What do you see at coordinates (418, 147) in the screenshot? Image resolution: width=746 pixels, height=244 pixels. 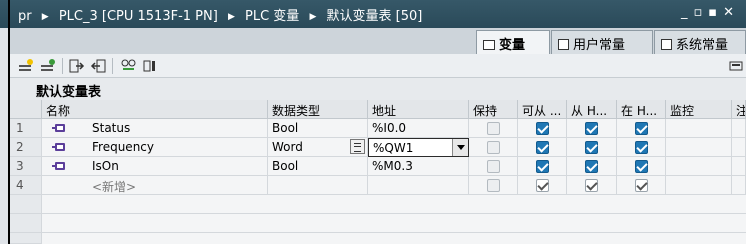 I see `address-dropdown: %QW1` at bounding box center [418, 147].